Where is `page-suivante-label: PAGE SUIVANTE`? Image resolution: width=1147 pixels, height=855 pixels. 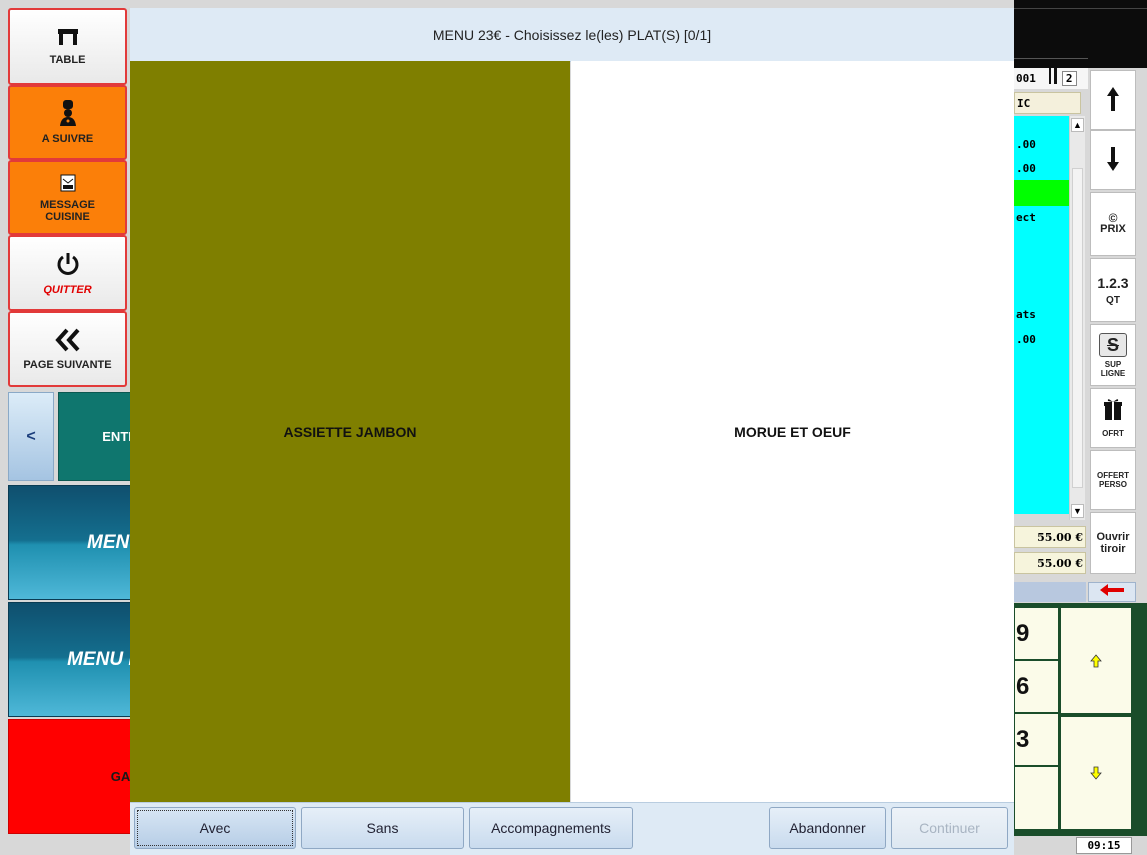 page-suivante-label: PAGE SUIVANTE is located at coordinates (67, 364).